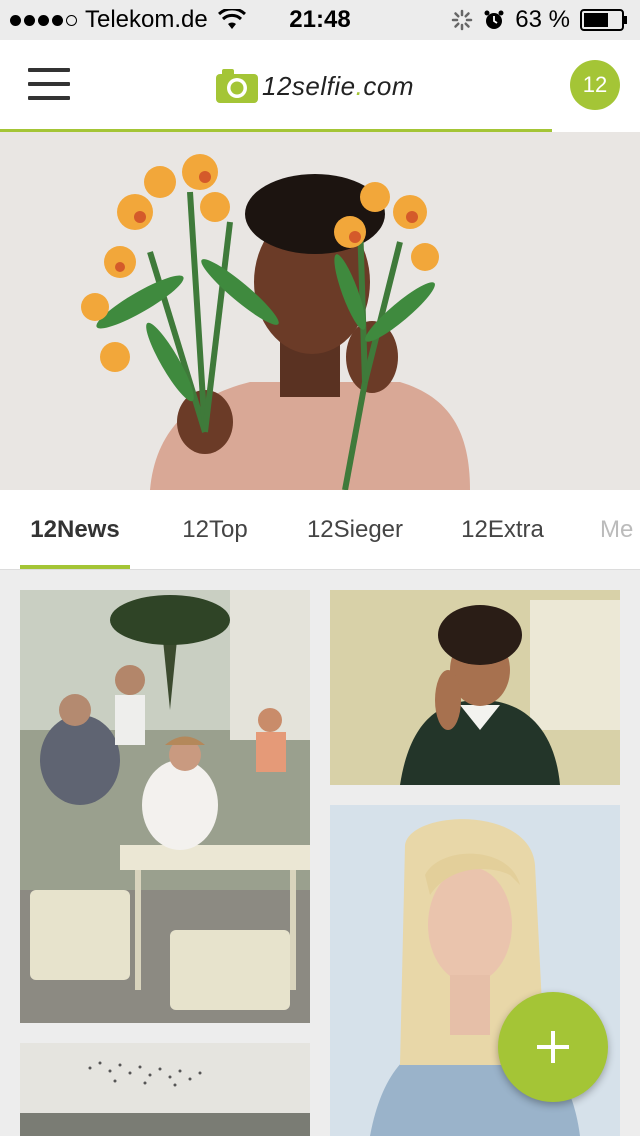 This screenshot has width=640, height=1136. Describe the element at coordinates (603, 20) in the screenshot. I see `battery-icon` at that location.